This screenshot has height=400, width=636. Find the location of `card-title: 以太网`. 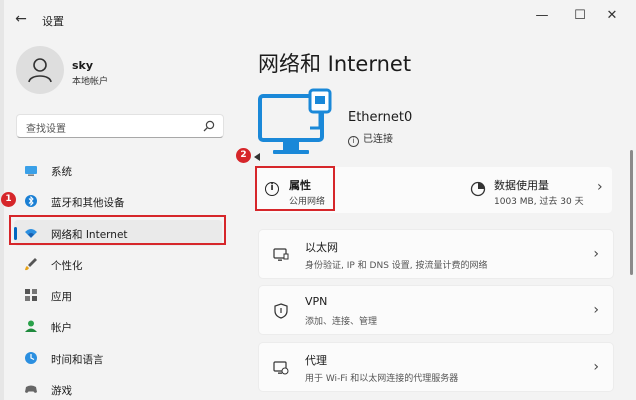

card-title: 以太网 is located at coordinates (321, 247).